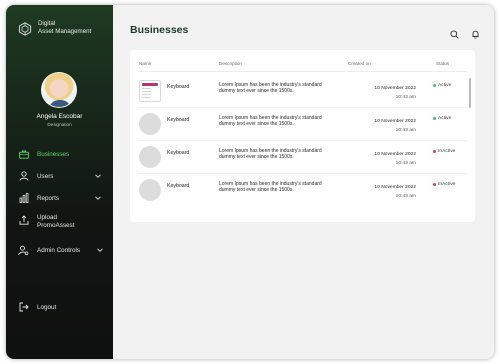 Image resolution: width=500 pixels, height=364 pixels. Describe the element at coordinates (475, 32) in the screenshot. I see `notification-bell-icon` at that location.